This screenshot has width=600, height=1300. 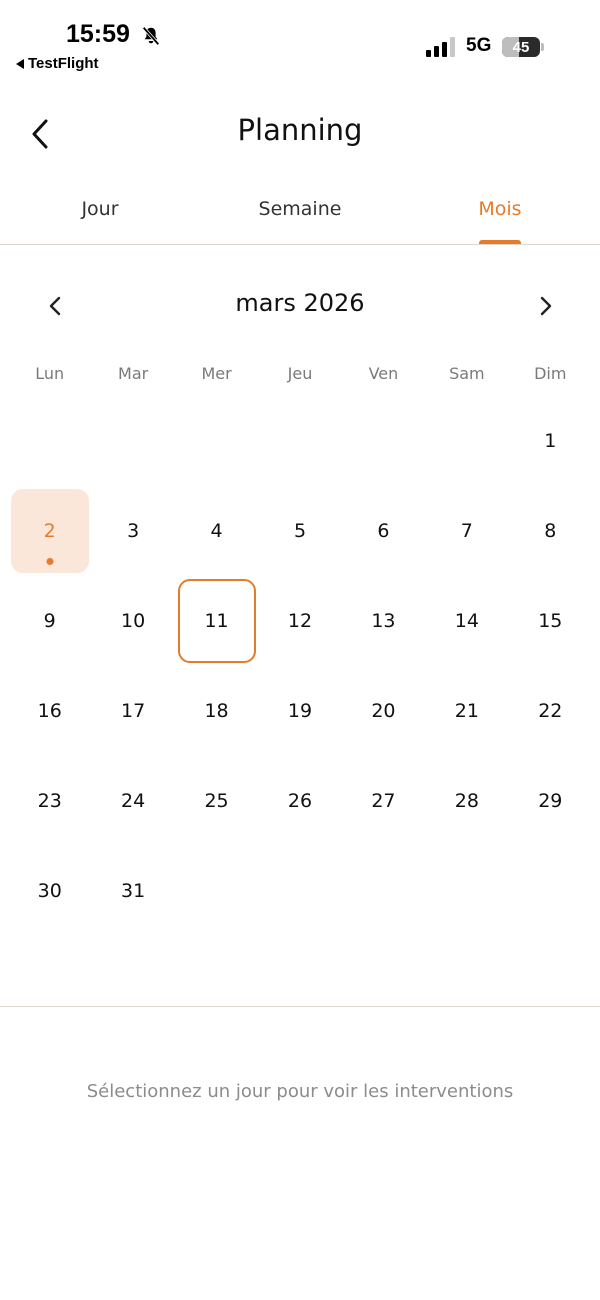 I want to click on day-number: 14, so click(x=466, y=621).